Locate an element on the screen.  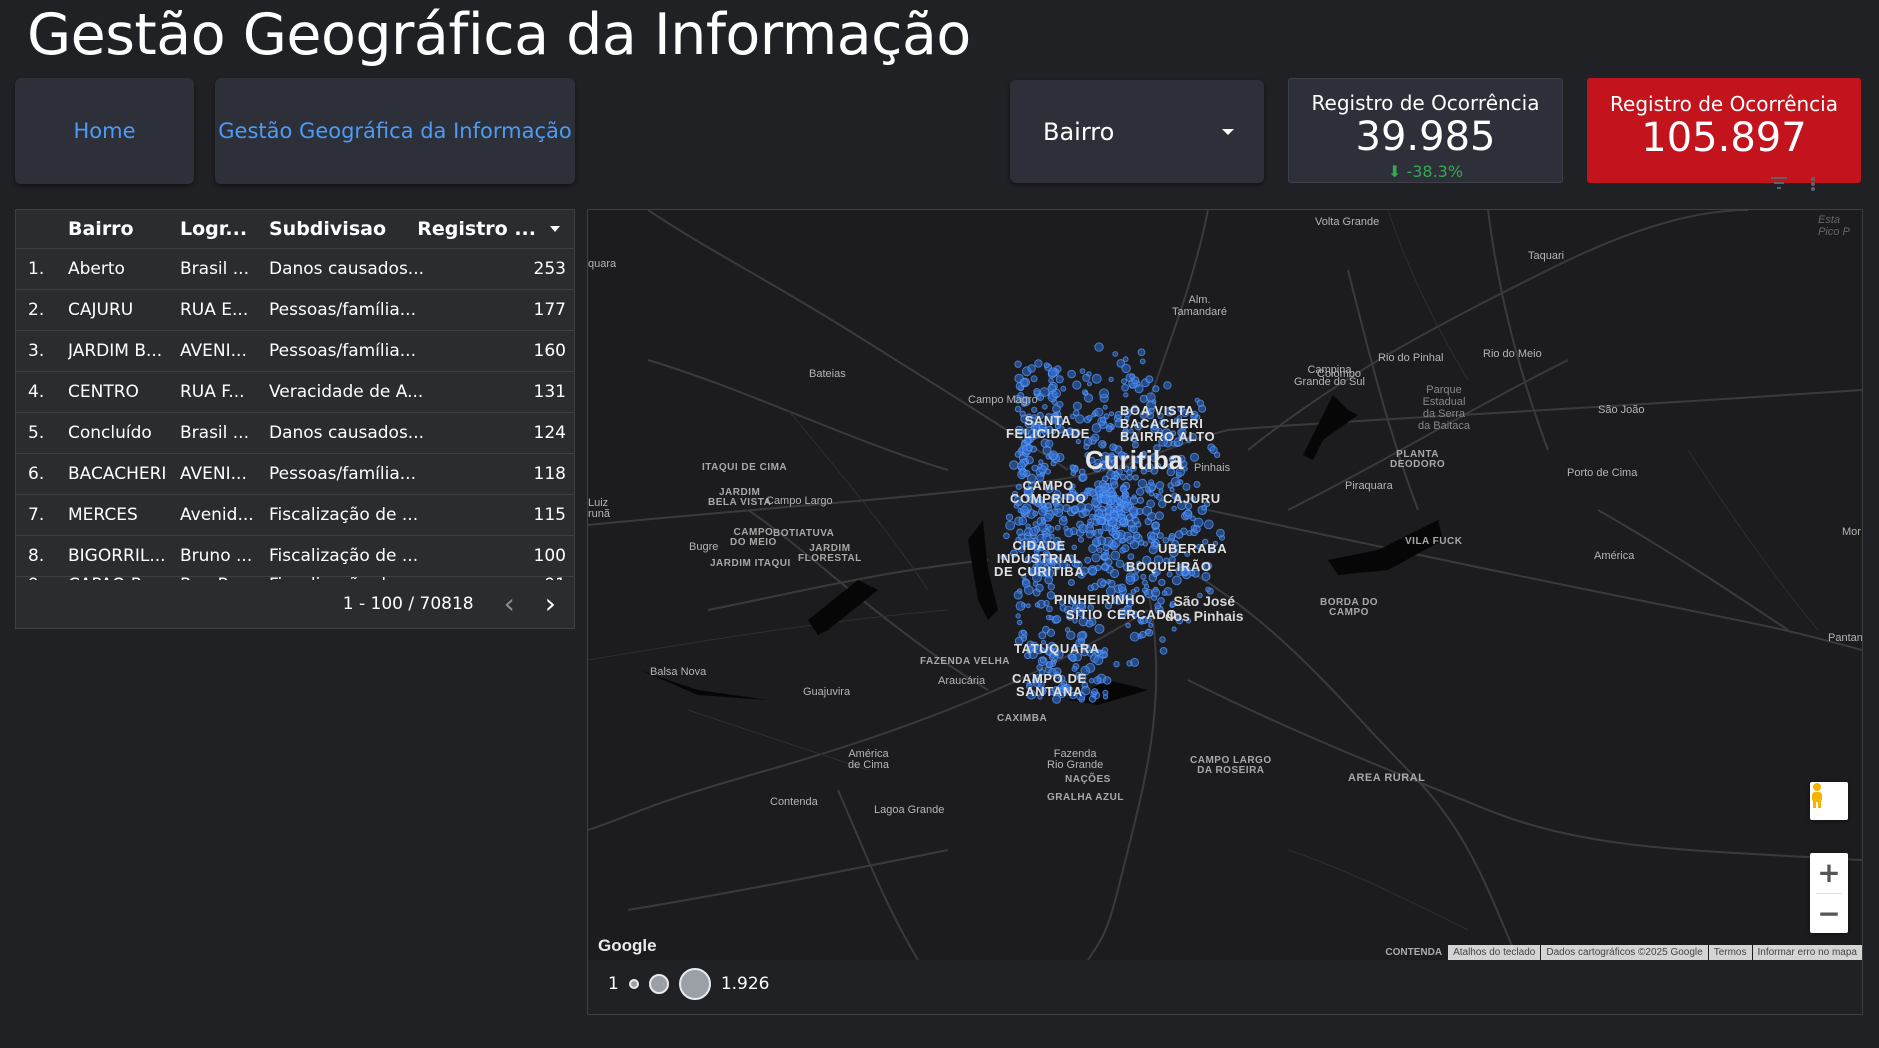
report-error-link: Informar erro no mapa is located at coordinates (1807, 952).